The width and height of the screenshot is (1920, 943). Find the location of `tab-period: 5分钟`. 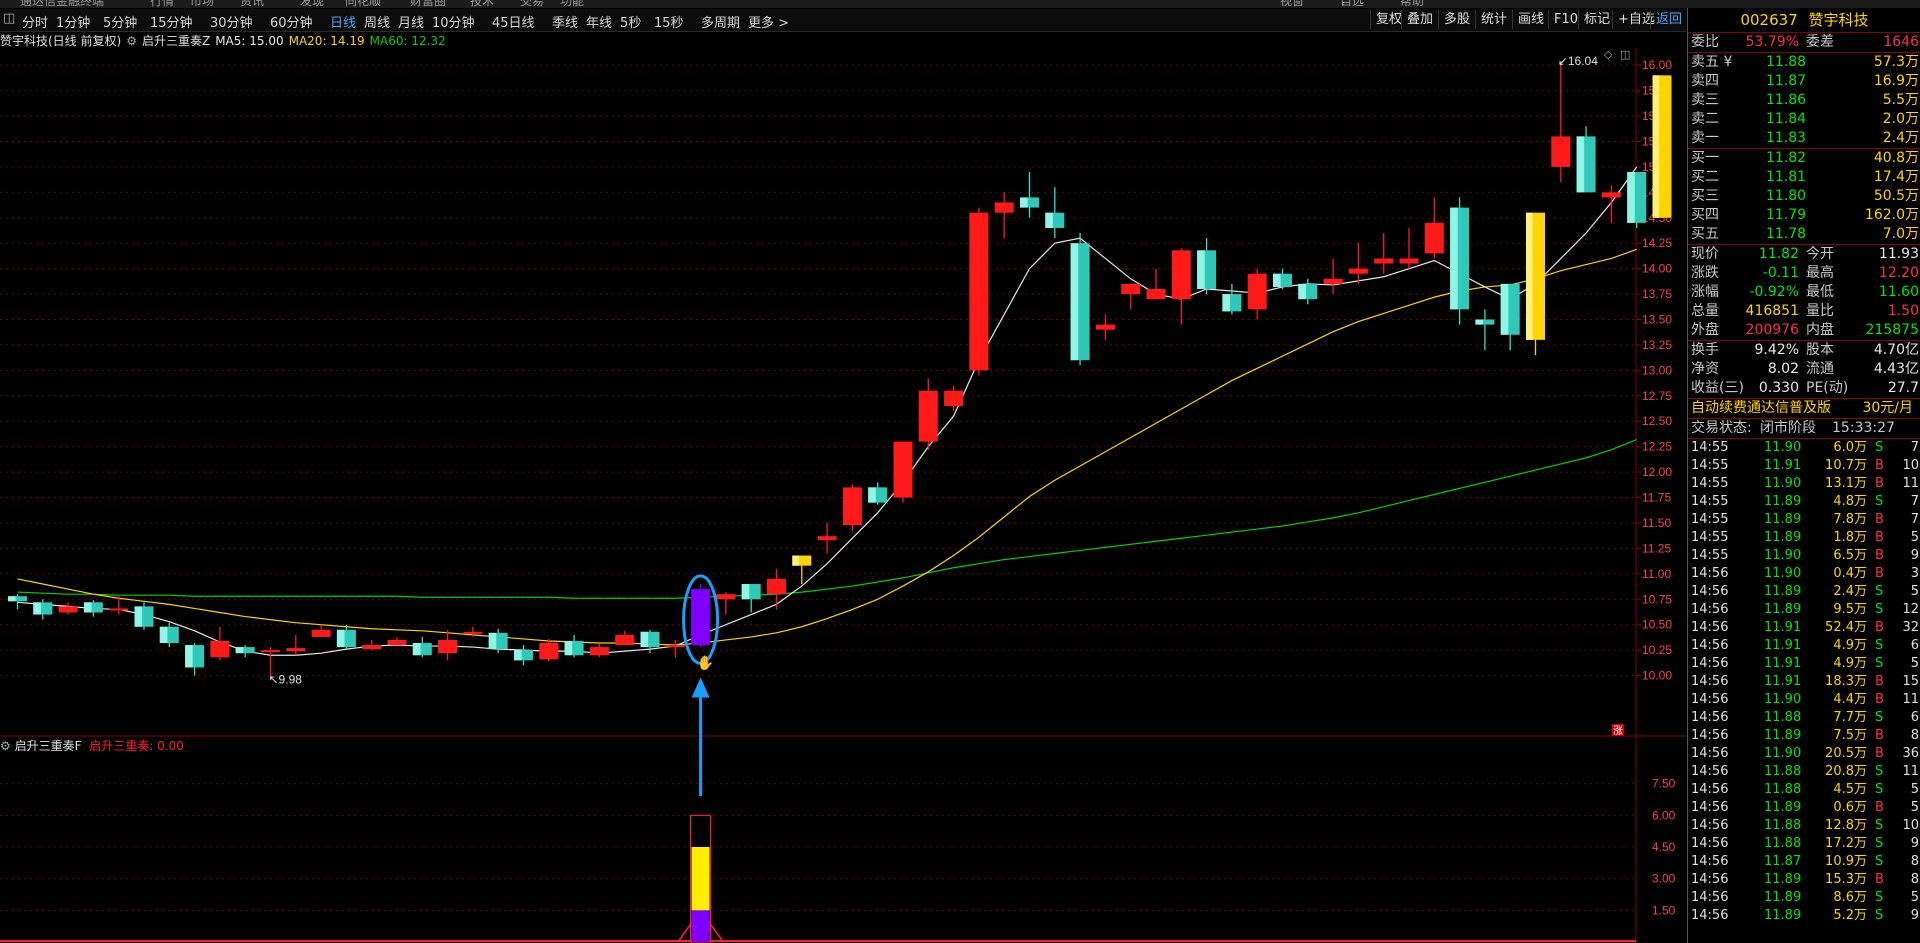

tab-period: 5分钟 is located at coordinates (120, 21).